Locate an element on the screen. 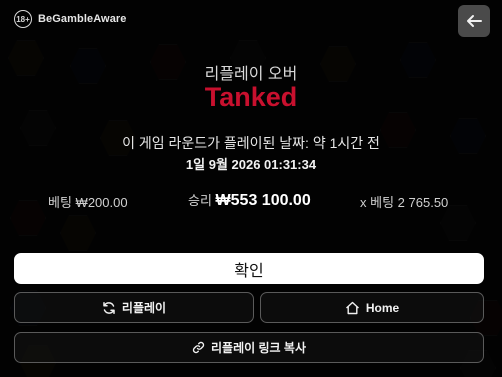 The height and width of the screenshot is (377, 502). replay-button-label: 리플레이 is located at coordinates (144, 308).